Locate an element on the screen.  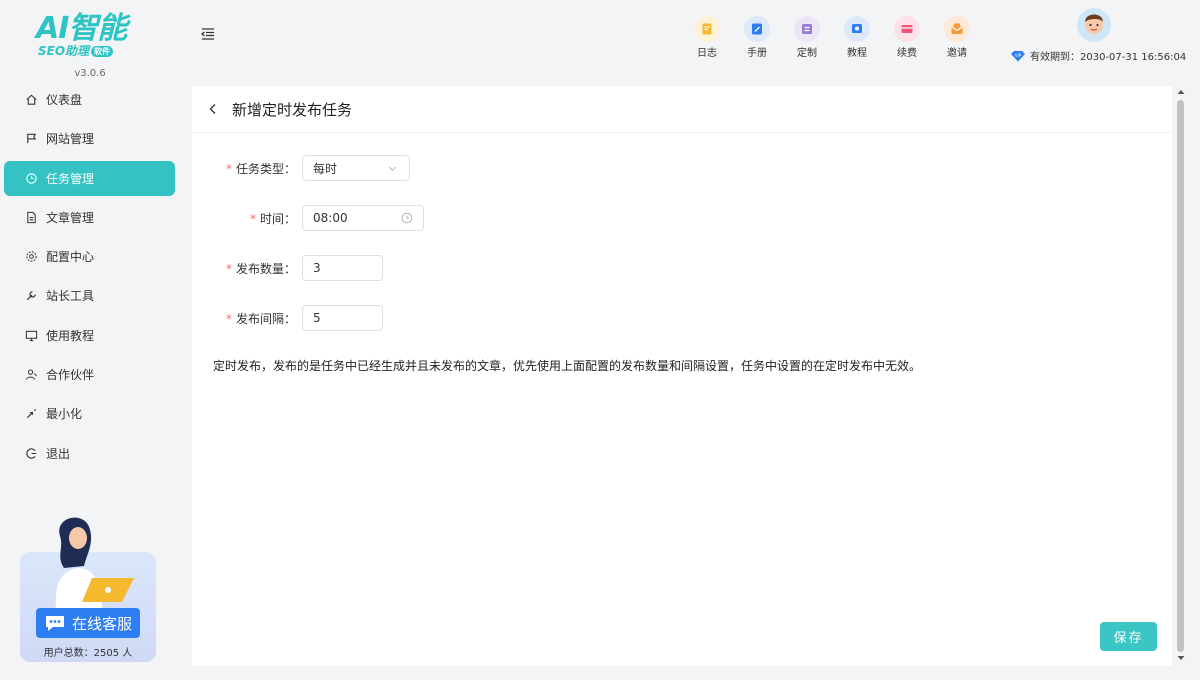
support-label: 在线客服 is located at coordinates (101, 623).